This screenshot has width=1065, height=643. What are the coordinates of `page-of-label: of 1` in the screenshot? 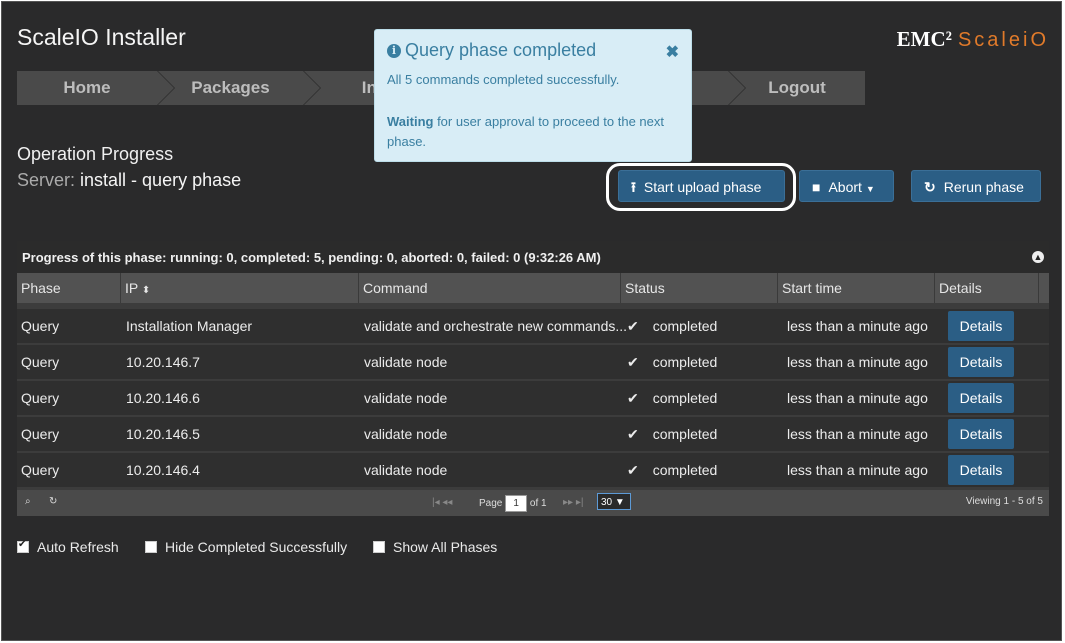 It's located at (538, 503).